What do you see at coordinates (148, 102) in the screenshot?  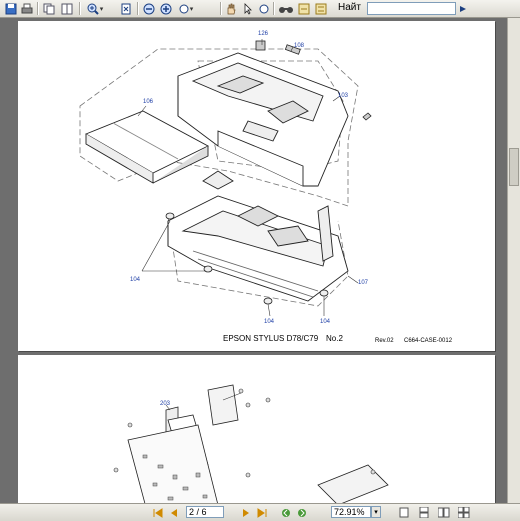 I see `callout-106: 106` at bounding box center [148, 102].